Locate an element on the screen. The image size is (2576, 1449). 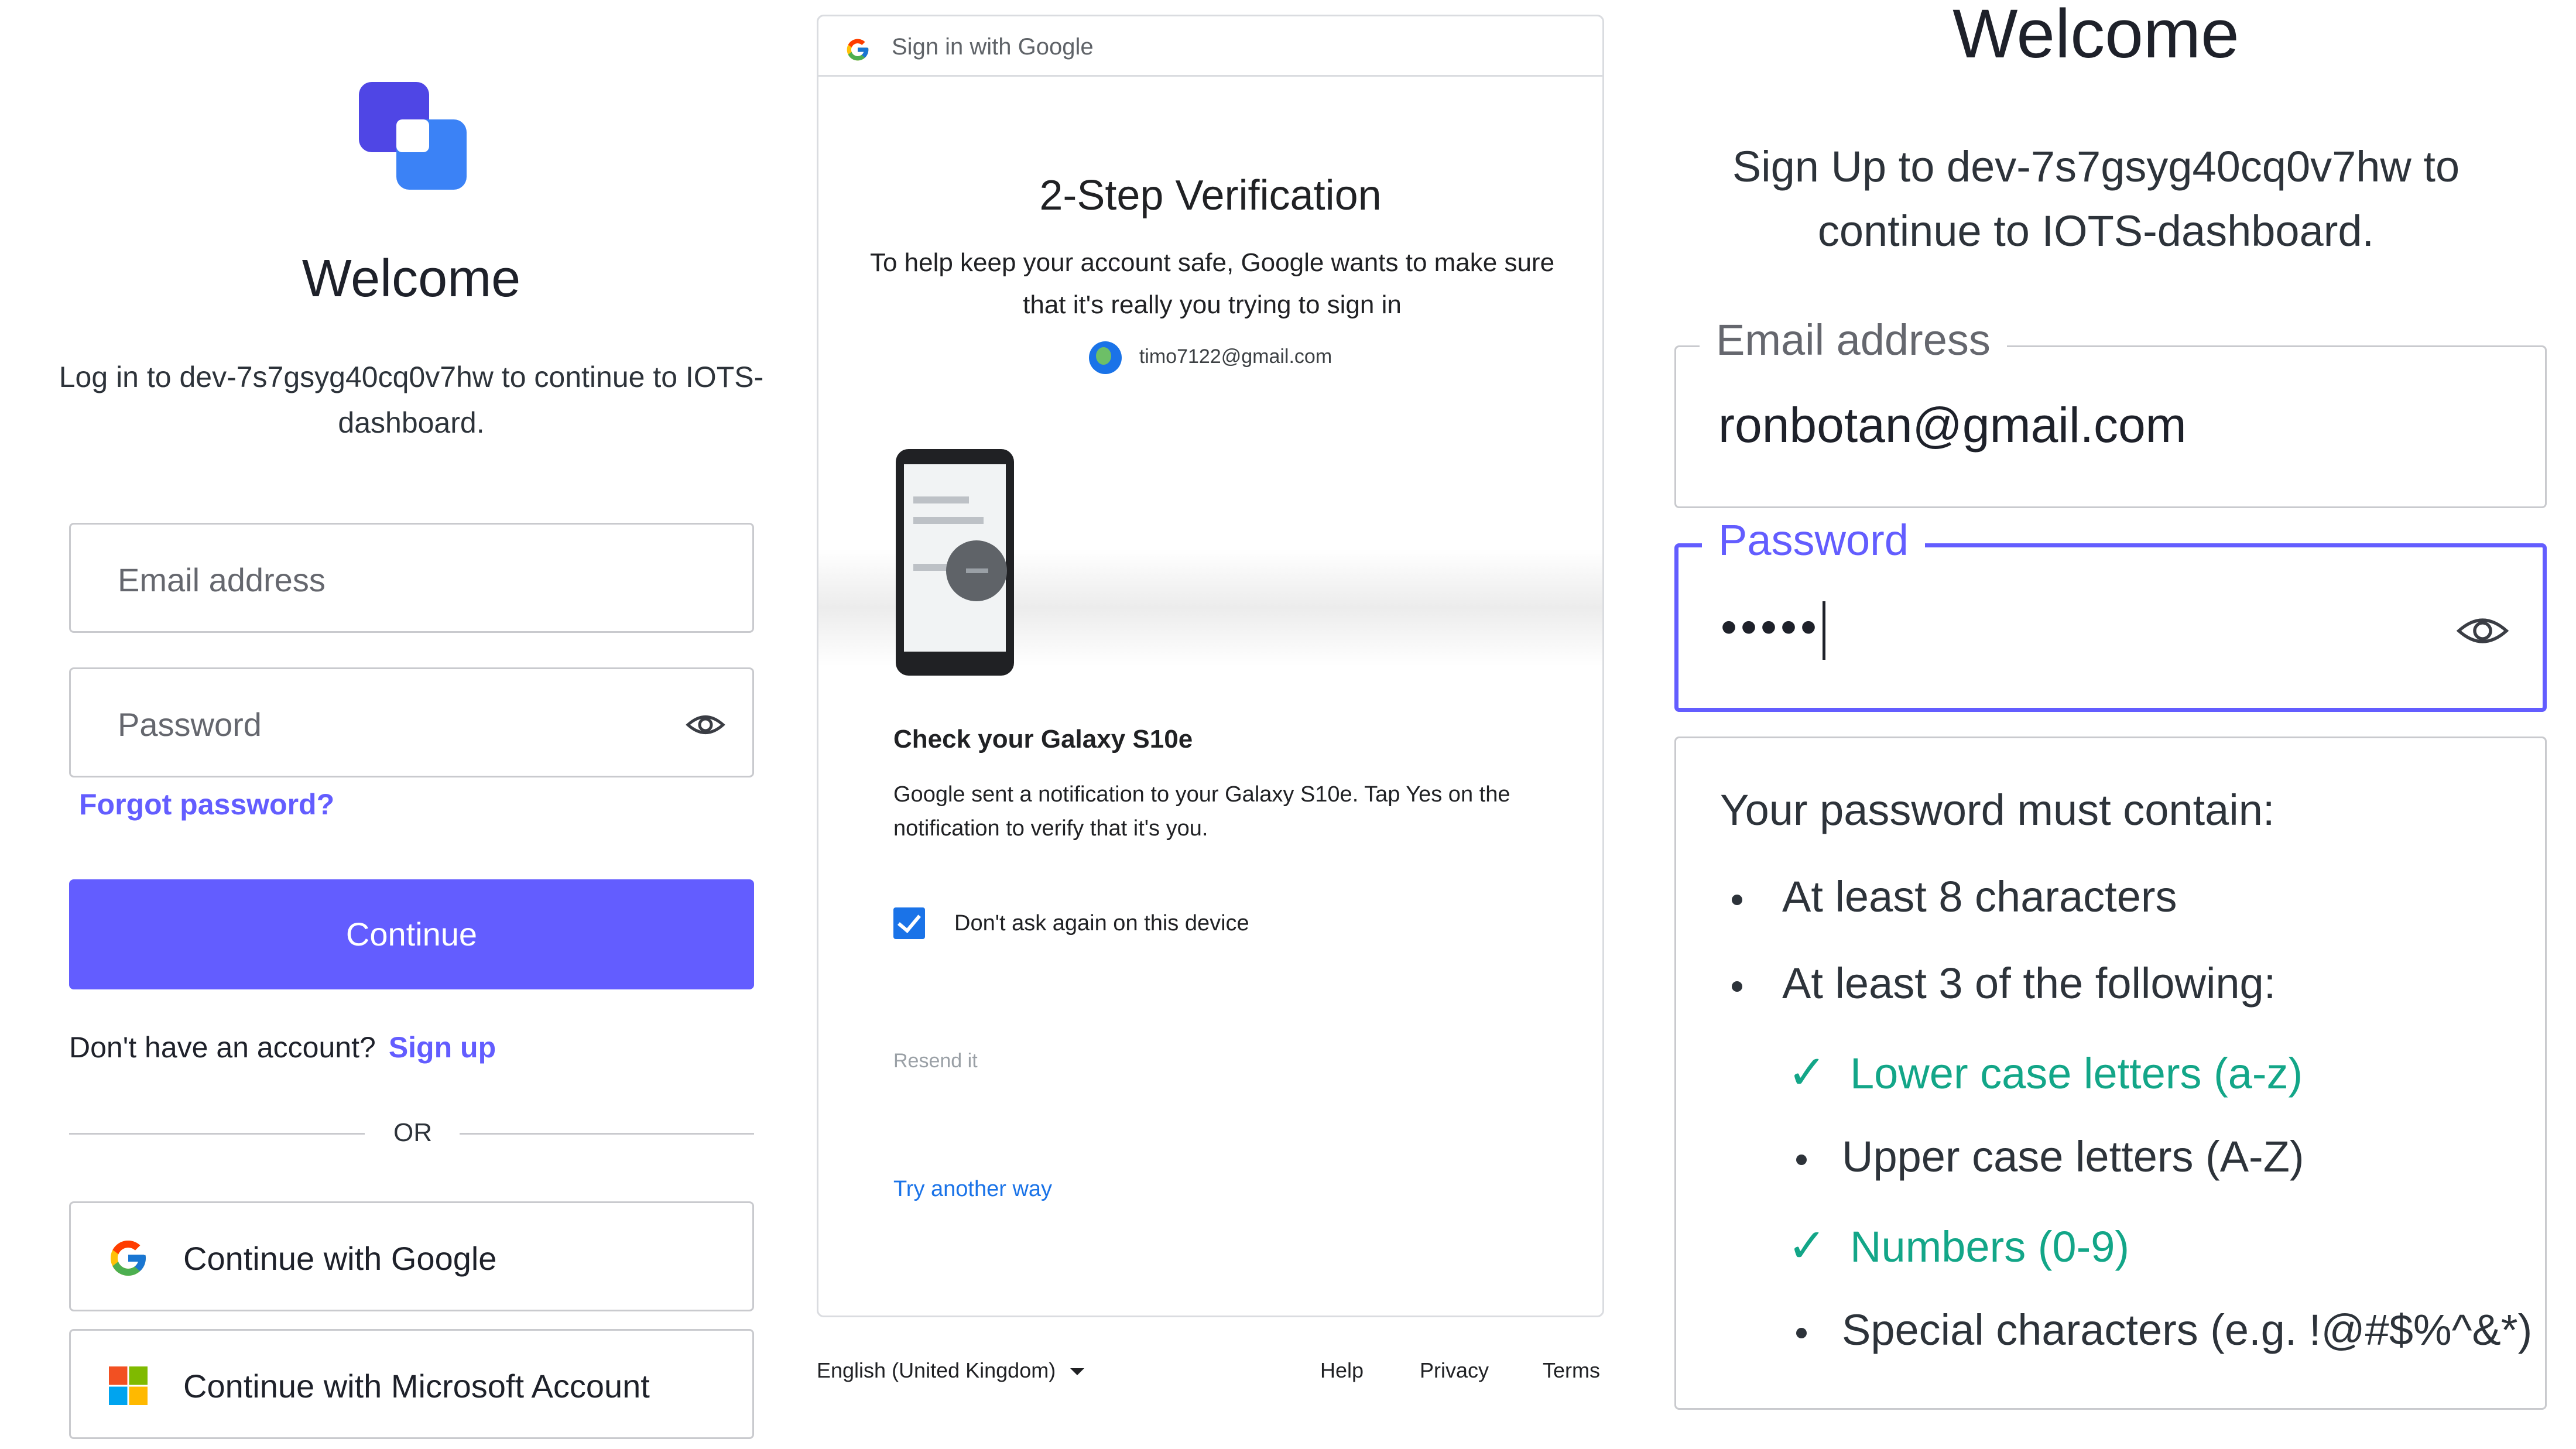
email-value: ronbotan@gmail.com is located at coordinates (1952, 425).